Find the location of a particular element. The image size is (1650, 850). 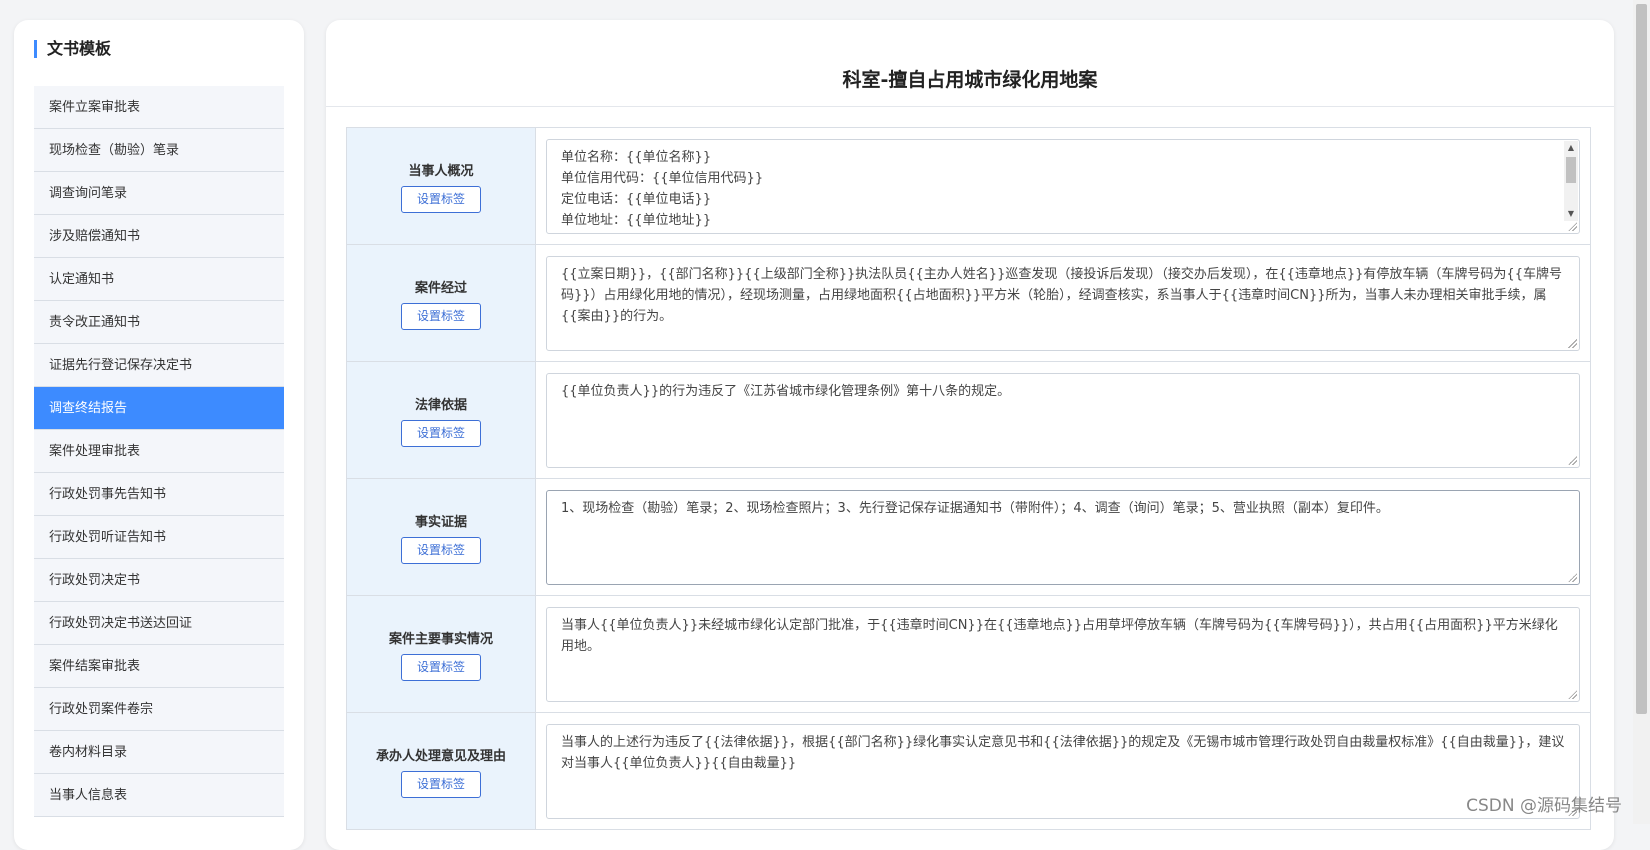

sidebar-item: 责令改正通知书 is located at coordinates (159, 322).